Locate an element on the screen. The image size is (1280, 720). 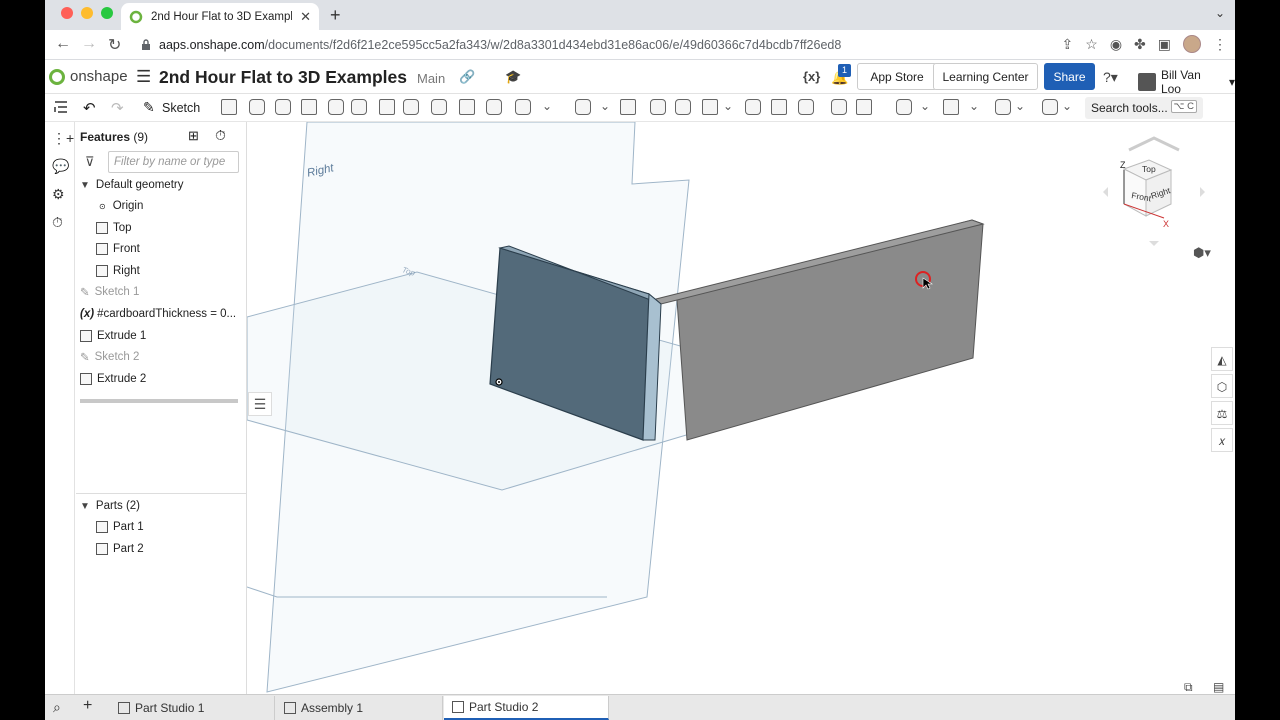
sketch-pencil-icon: ✎ is located at coordinates (151, 107).